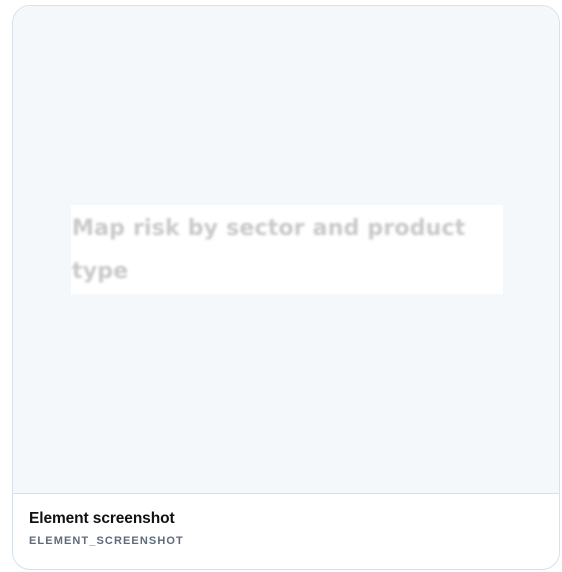  I want to click on card-footer: Element screenshot ELEMENT_SCREENSHOT, so click(286, 528).